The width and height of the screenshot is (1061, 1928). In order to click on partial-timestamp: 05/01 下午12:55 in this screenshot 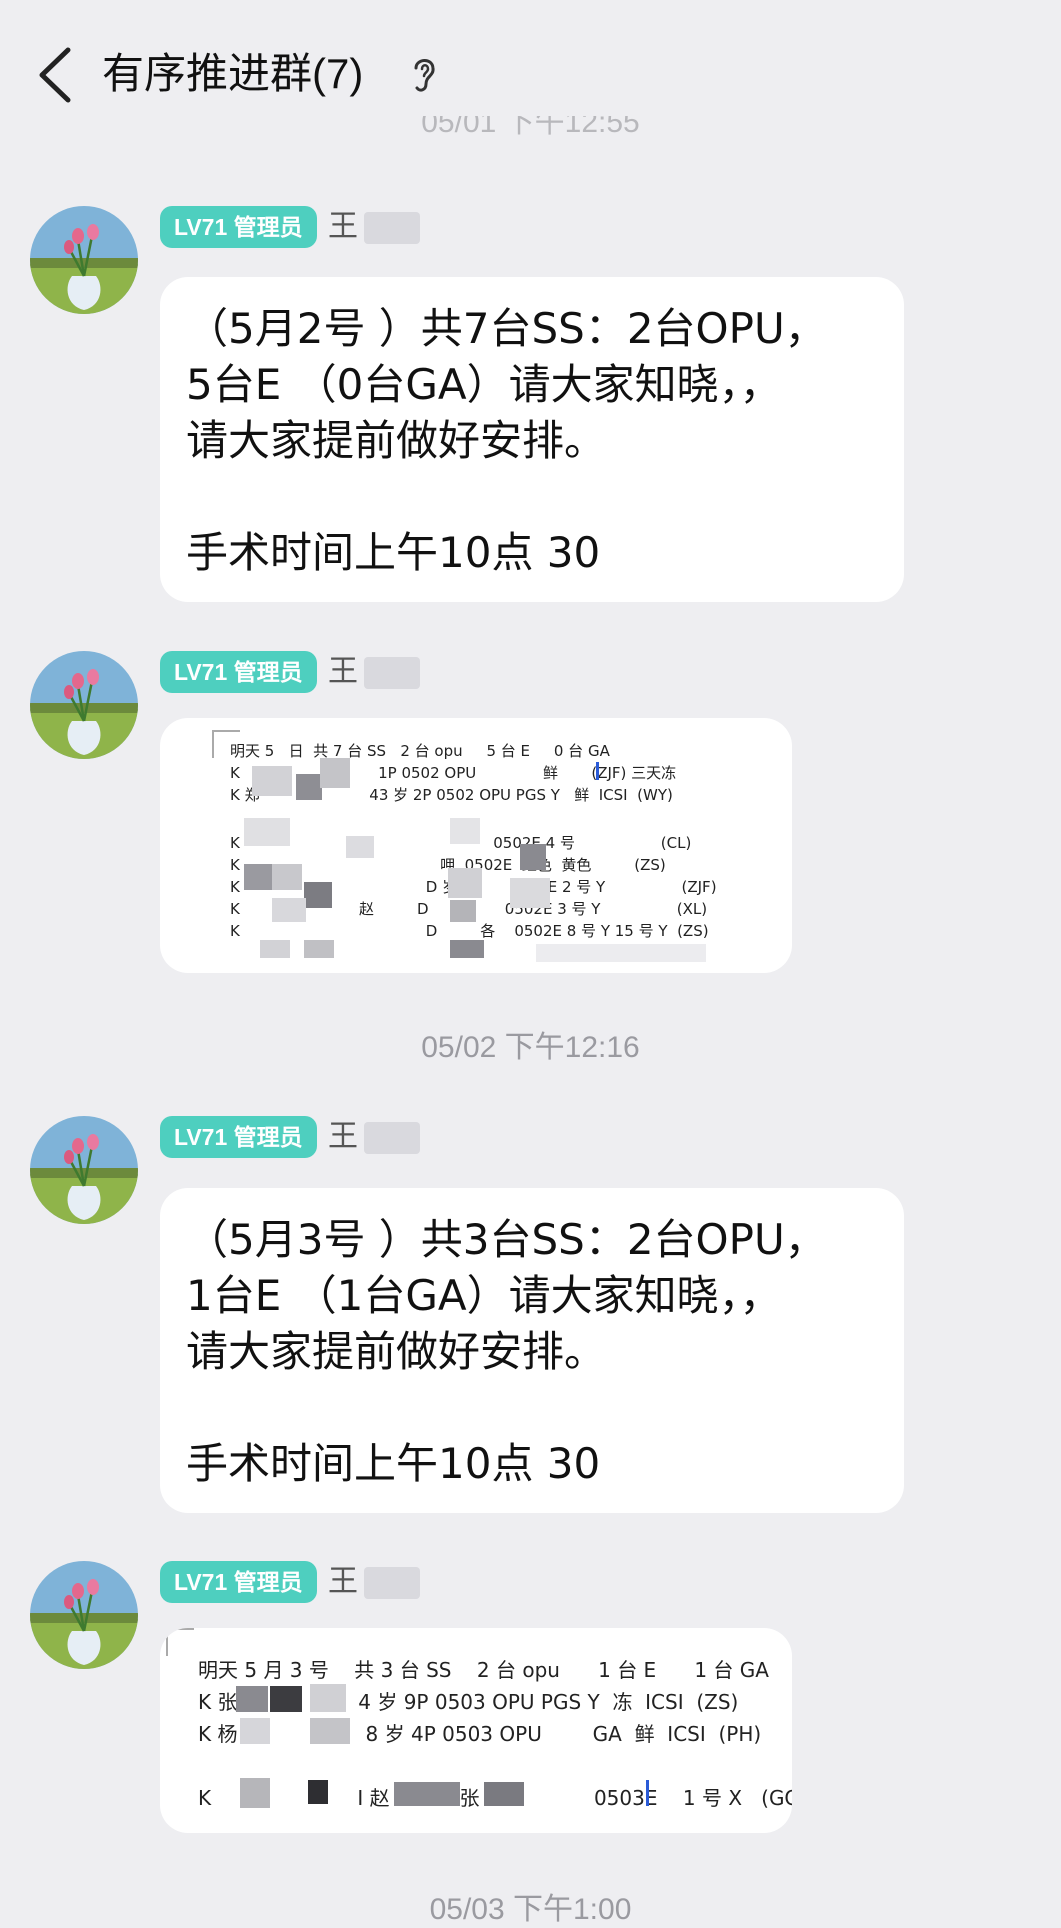, I will do `click(530, 127)`.